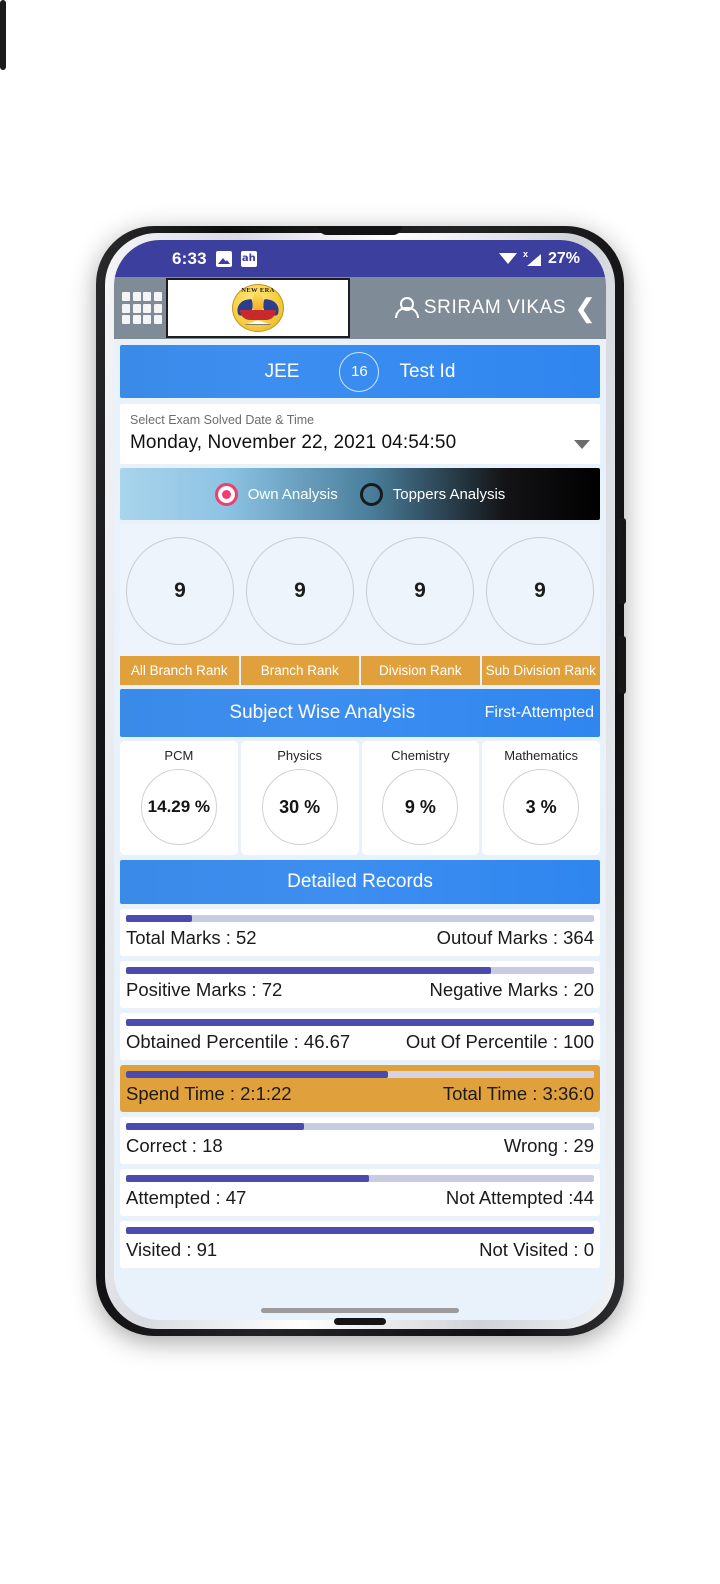  Describe the element at coordinates (371, 494) in the screenshot. I see `radio-unselected-icon` at that location.